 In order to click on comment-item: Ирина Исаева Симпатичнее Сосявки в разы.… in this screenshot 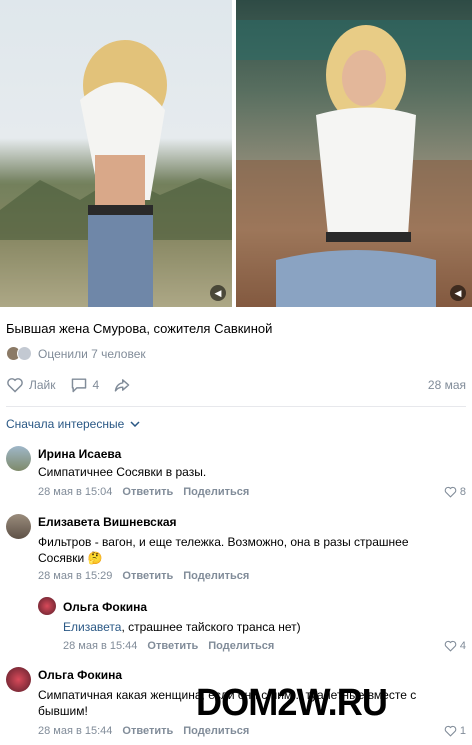, I will do `click(236, 476)`.